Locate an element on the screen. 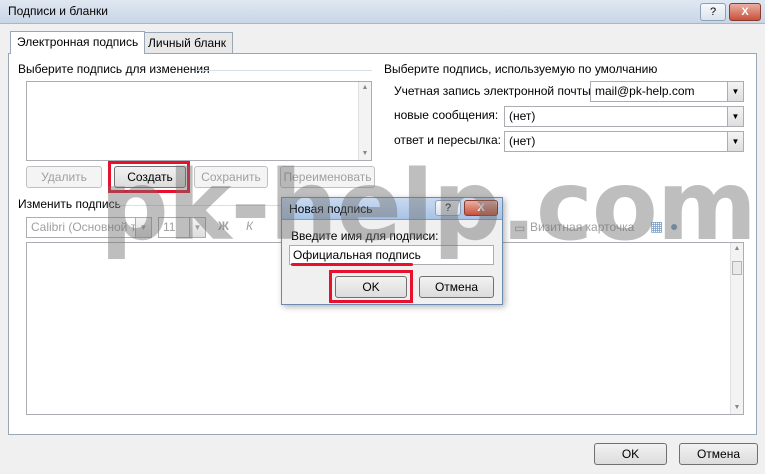  reply-forward-combo: (нет) ▼ is located at coordinates (624, 141).